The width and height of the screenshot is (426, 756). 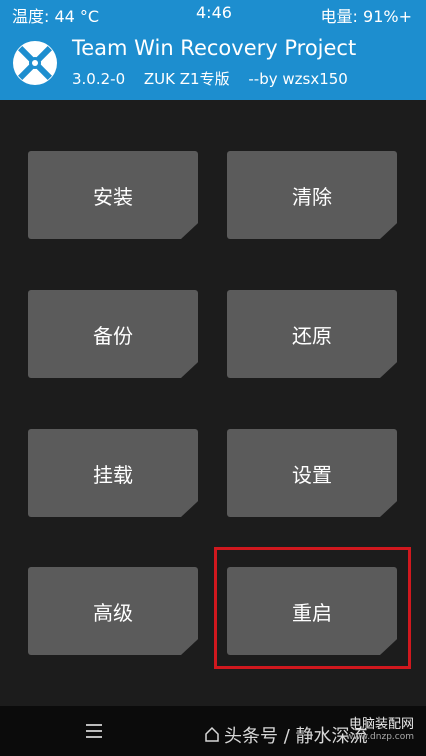 What do you see at coordinates (113, 334) in the screenshot?
I see `backup-button: 备份` at bounding box center [113, 334].